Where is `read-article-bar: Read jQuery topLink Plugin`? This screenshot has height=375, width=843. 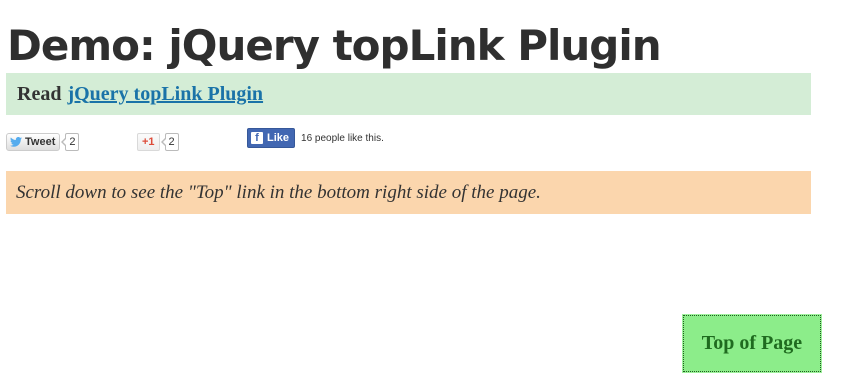 read-article-bar: Read jQuery topLink Plugin is located at coordinates (408, 94).